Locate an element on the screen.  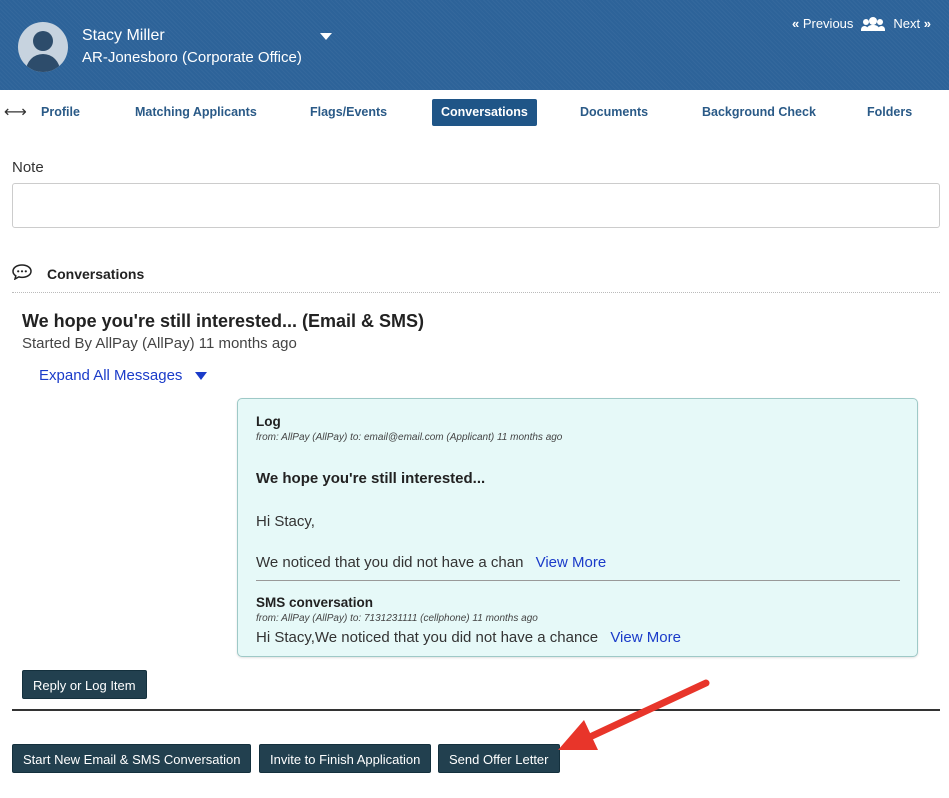
prev-next-nav: « Previous Next » is located at coordinates (861, 23).